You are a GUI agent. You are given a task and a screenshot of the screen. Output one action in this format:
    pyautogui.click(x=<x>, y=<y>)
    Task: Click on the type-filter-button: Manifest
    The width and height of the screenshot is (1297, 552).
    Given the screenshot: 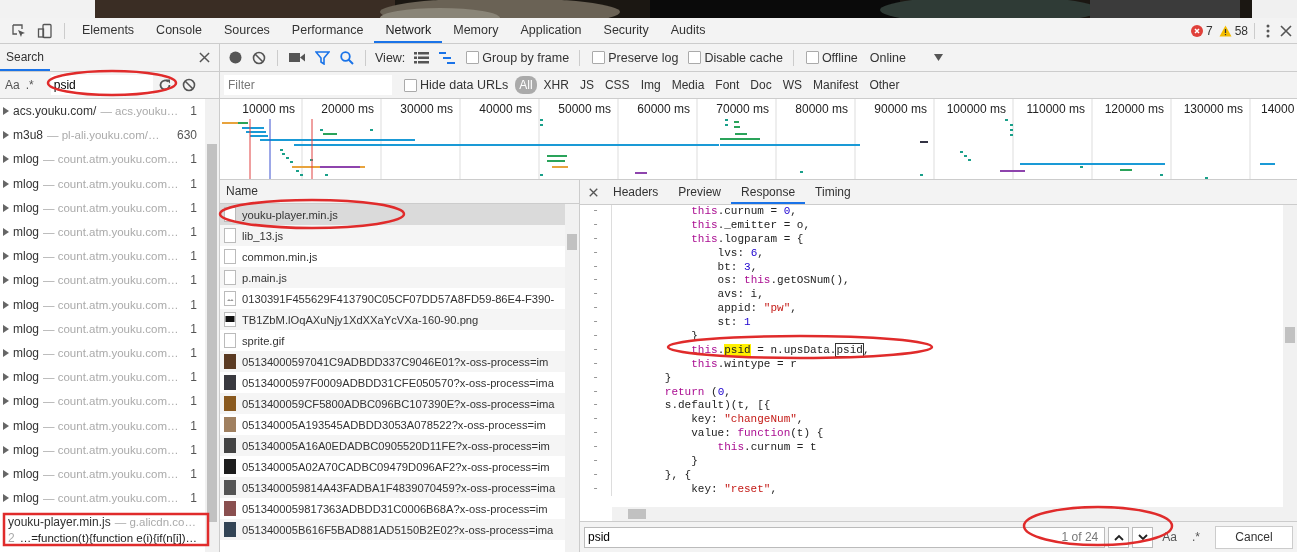 What is the action you would take?
    pyautogui.click(x=836, y=85)
    